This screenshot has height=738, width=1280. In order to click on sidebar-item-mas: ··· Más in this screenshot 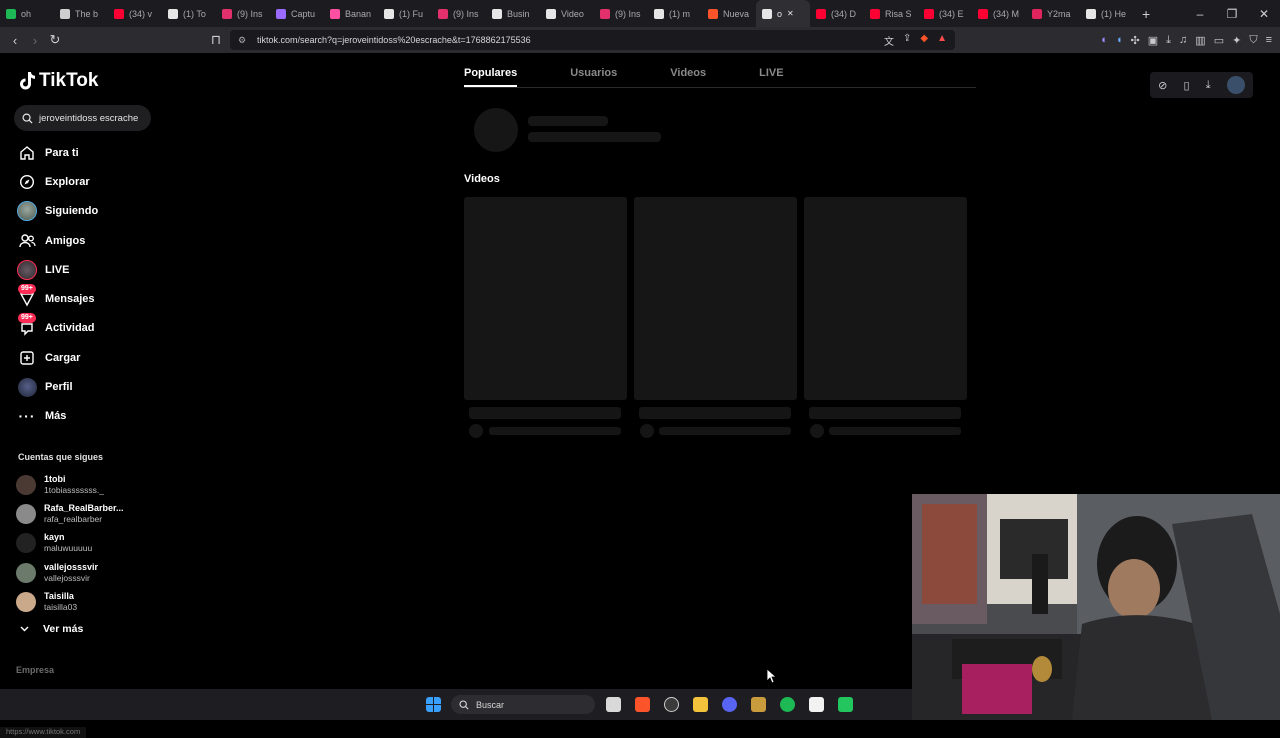, I will do `click(57, 416)`.